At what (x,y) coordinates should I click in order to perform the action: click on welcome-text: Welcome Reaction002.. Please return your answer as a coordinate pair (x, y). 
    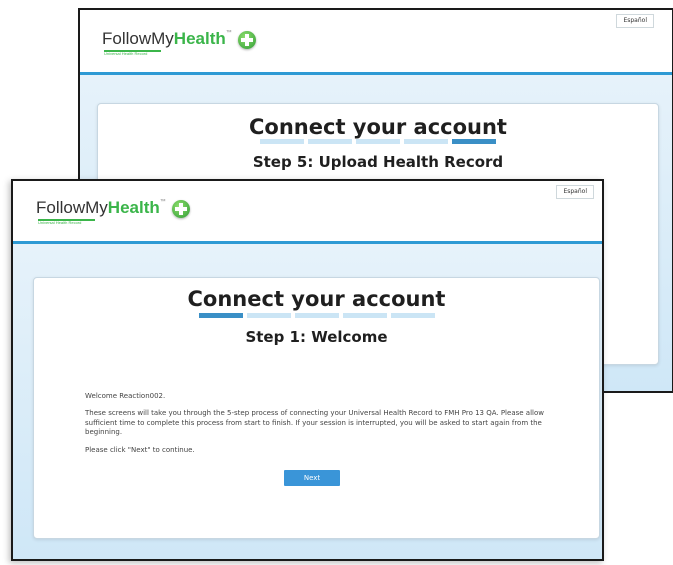
    Looking at the image, I should click on (125, 396).